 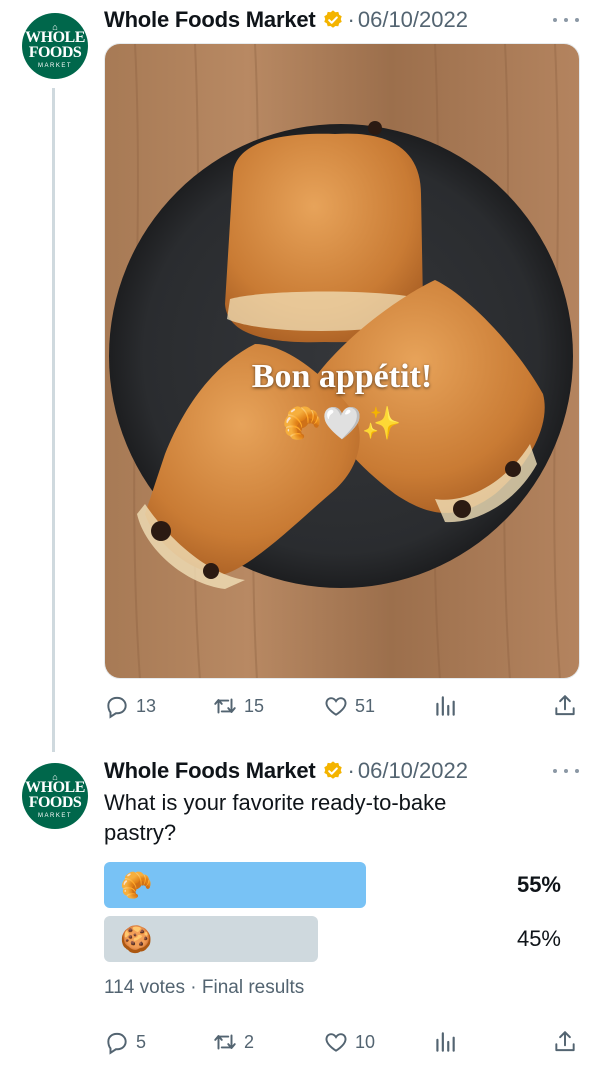 What do you see at coordinates (342, 376) in the screenshot?
I see `photo-overlay-caption: Bon appétit!` at bounding box center [342, 376].